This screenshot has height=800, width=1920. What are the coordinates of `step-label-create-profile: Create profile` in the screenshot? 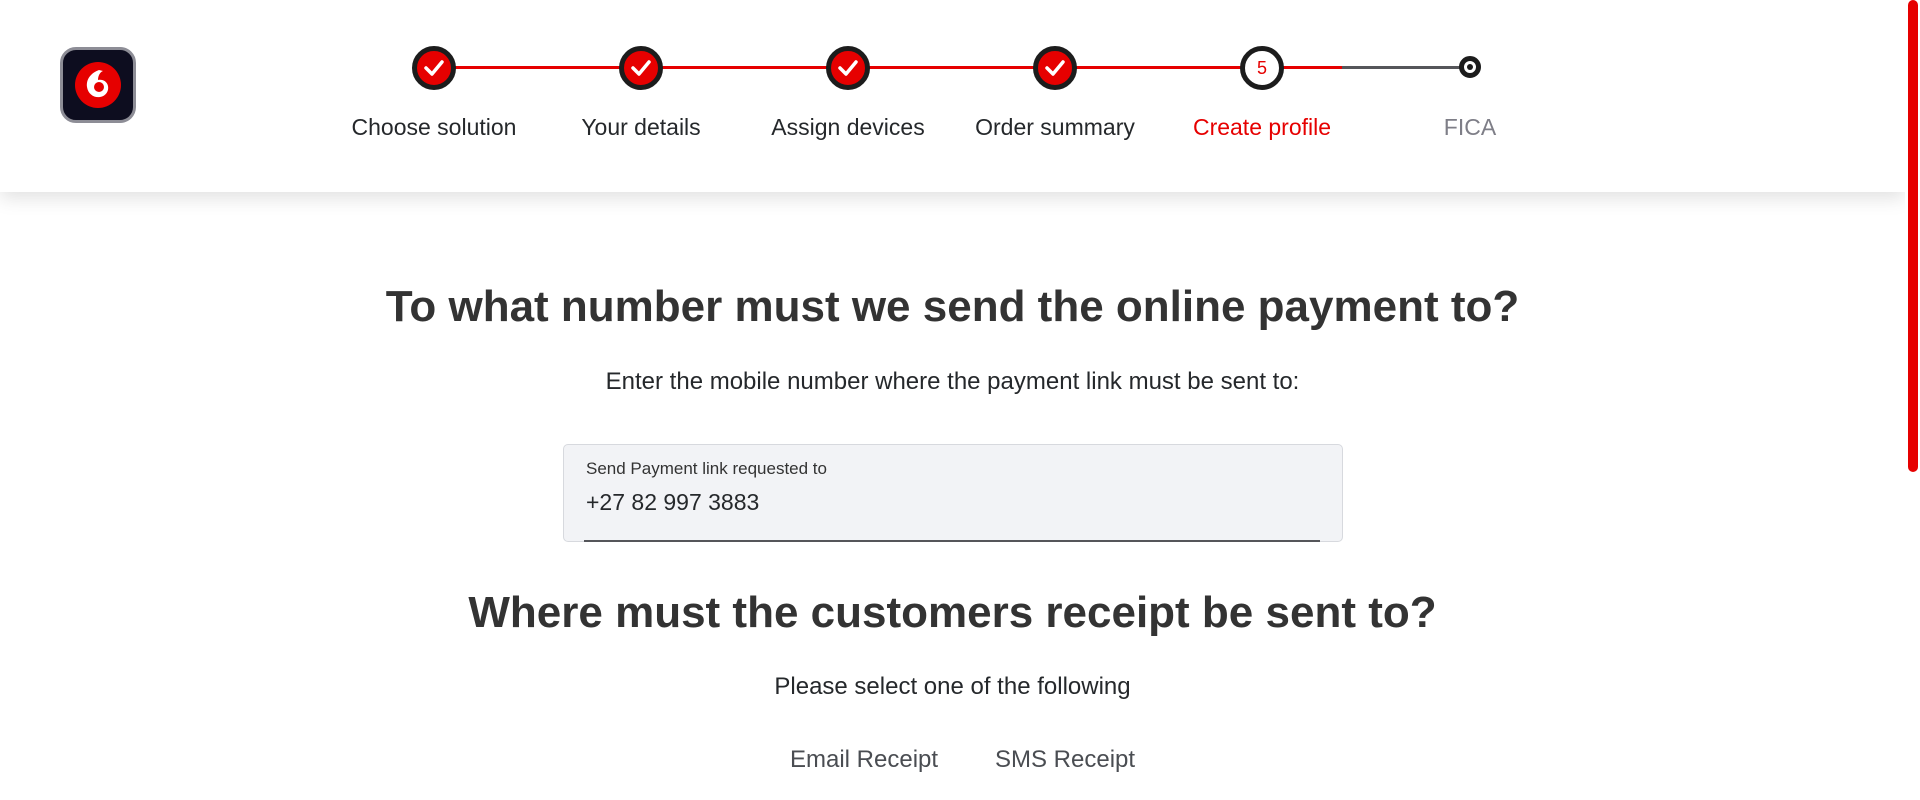 It's located at (1262, 127).